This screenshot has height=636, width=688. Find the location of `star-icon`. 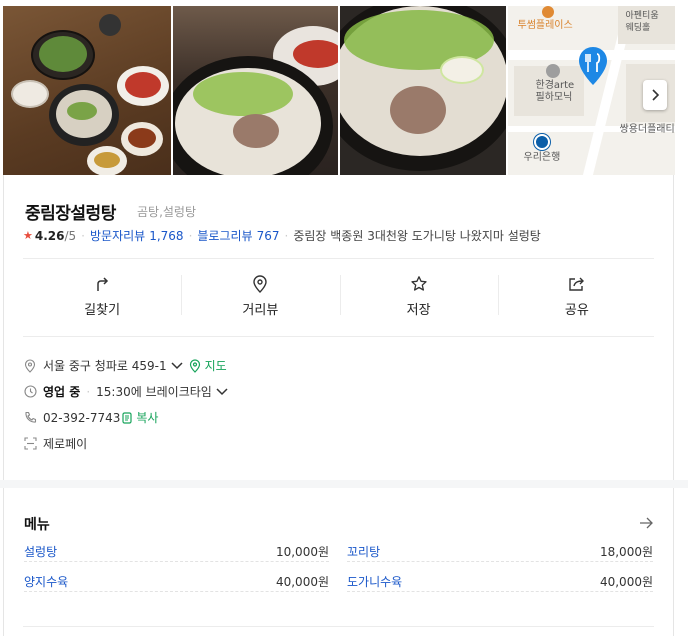

star-icon is located at coordinates (418, 283).